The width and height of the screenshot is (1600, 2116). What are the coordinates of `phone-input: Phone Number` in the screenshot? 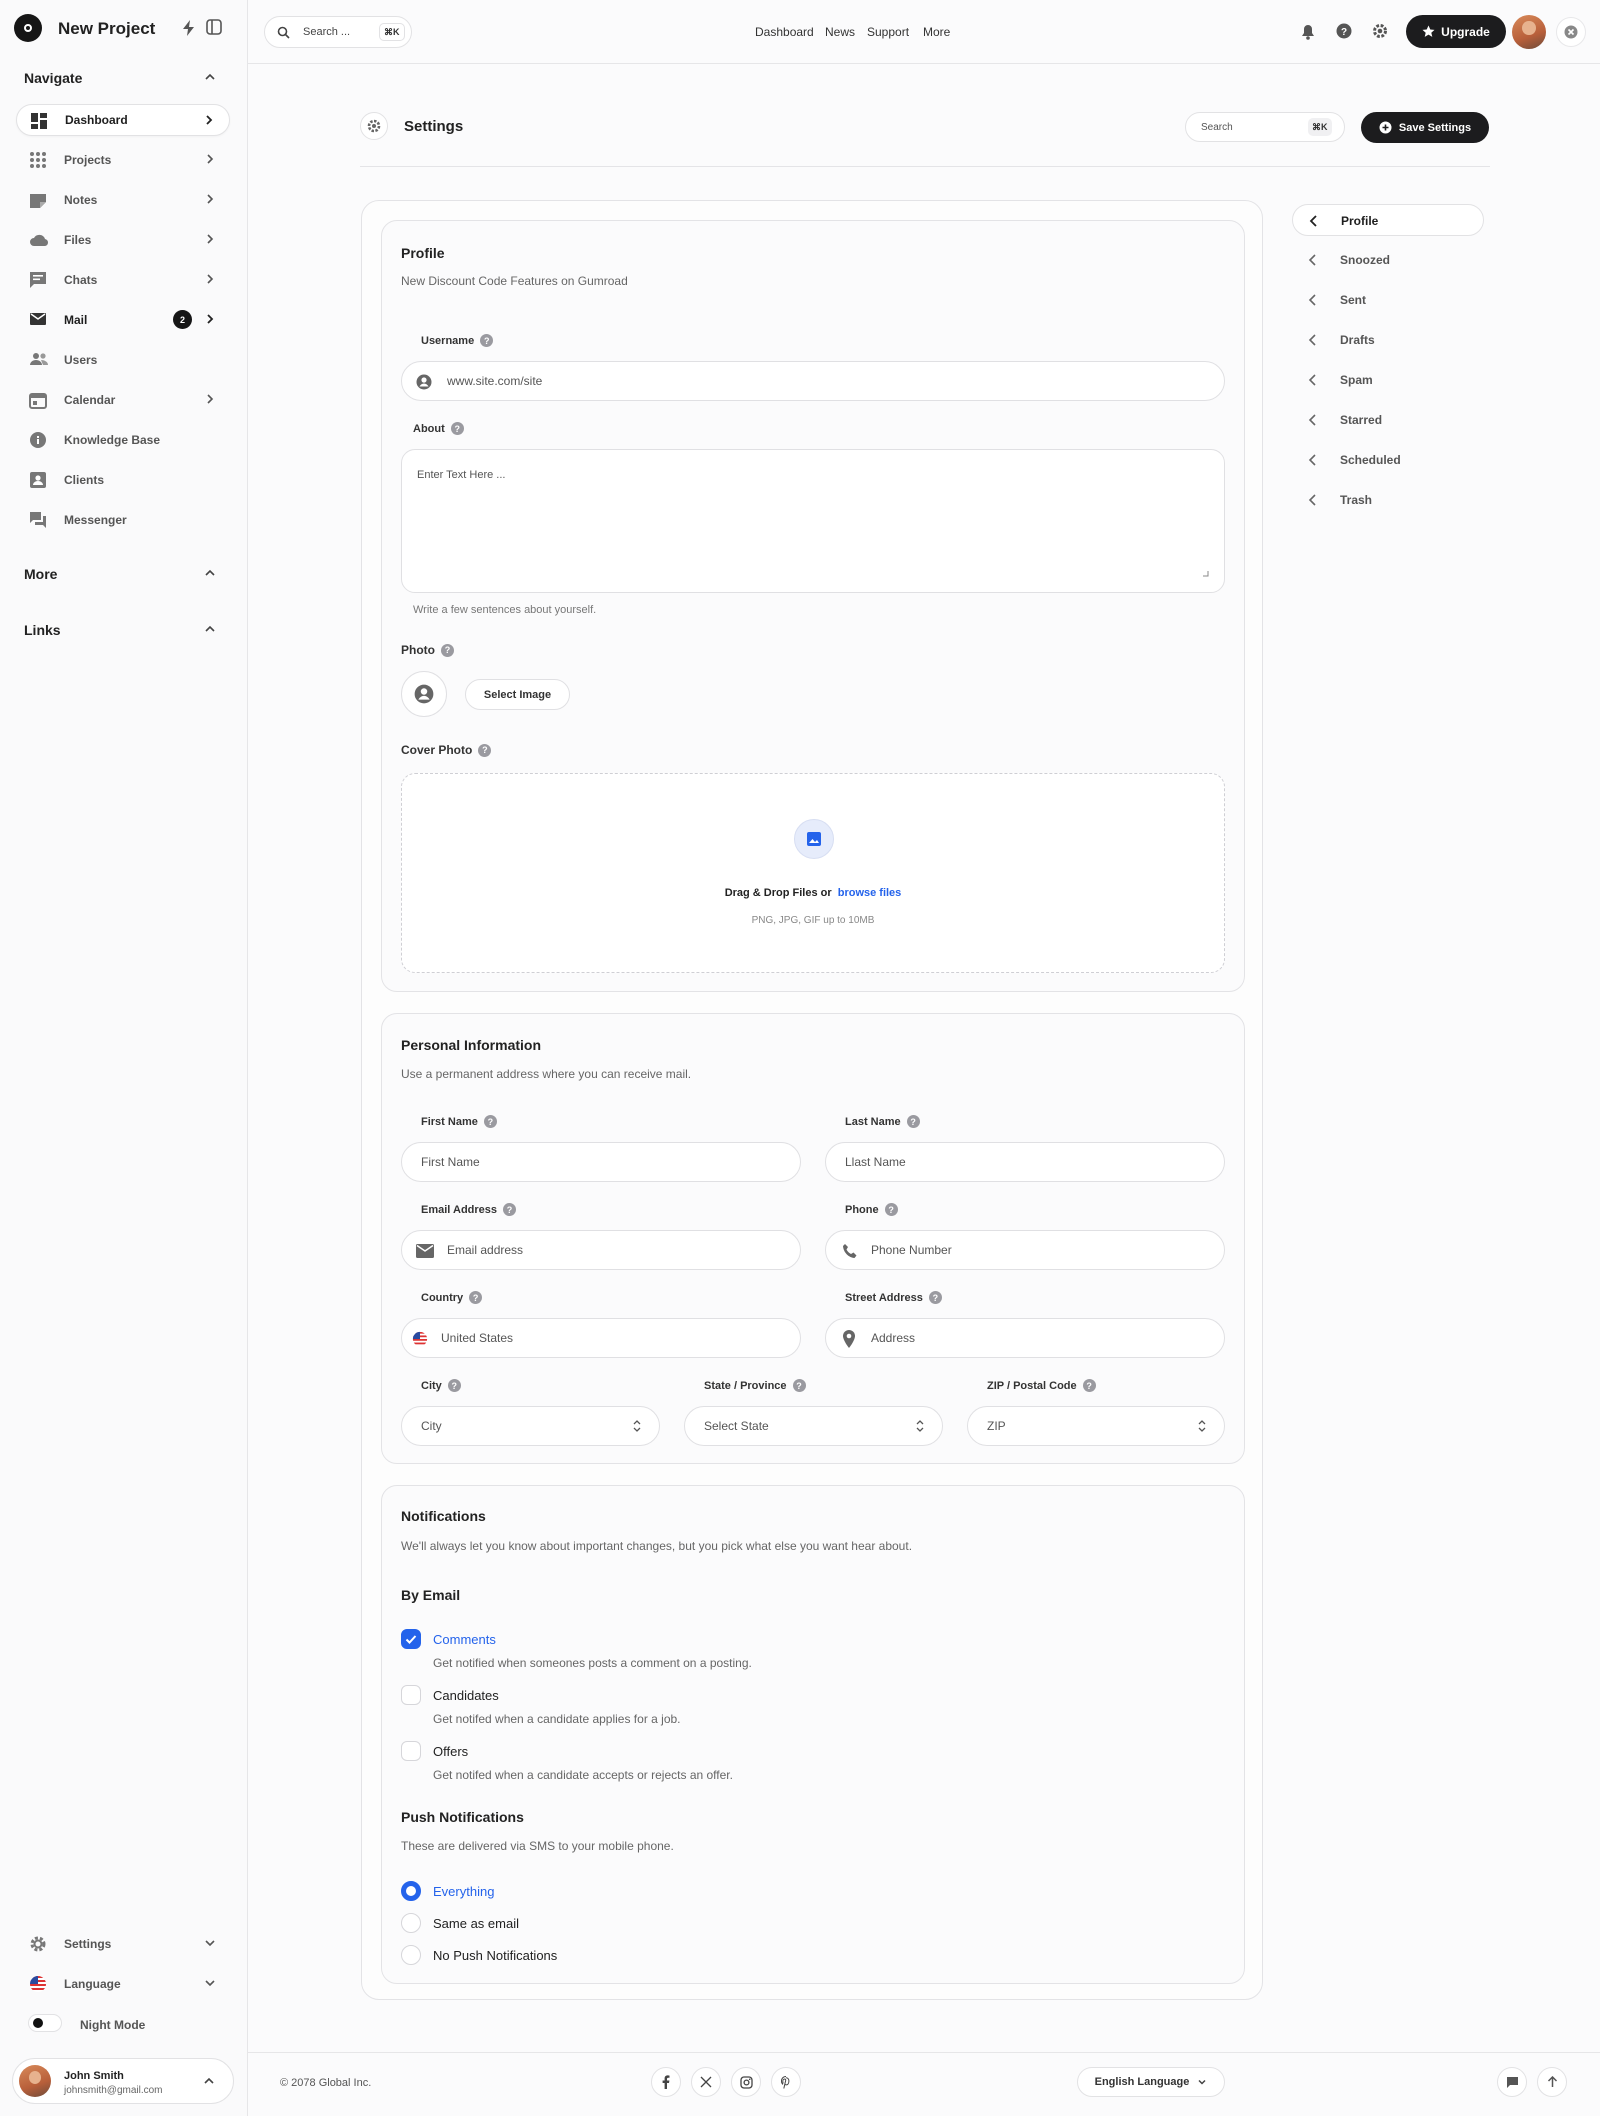 It's located at (1025, 1250).